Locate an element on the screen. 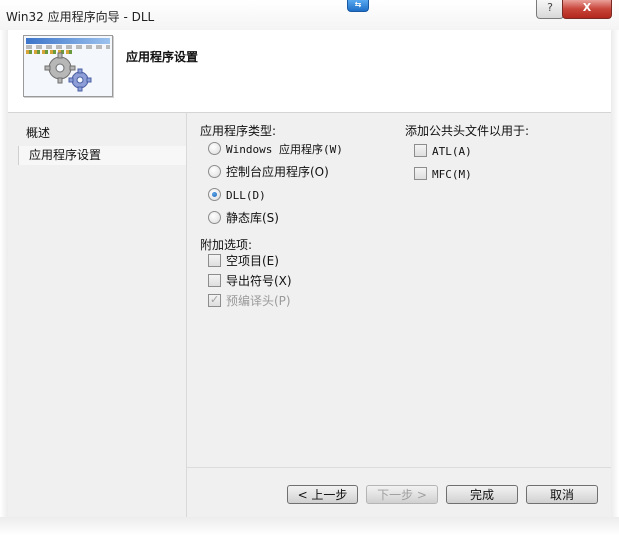 The image size is (619, 536). option-label: 静态库(S) is located at coordinates (252, 218).